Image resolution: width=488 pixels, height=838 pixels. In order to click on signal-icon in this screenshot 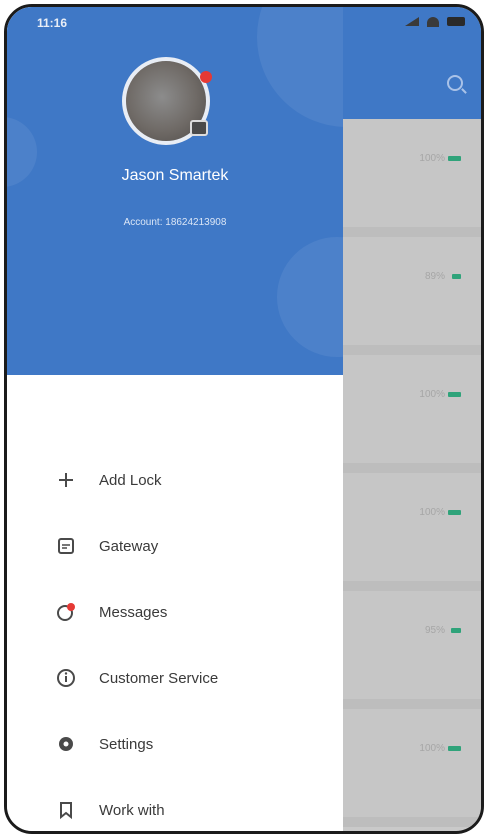, I will do `click(412, 21)`.